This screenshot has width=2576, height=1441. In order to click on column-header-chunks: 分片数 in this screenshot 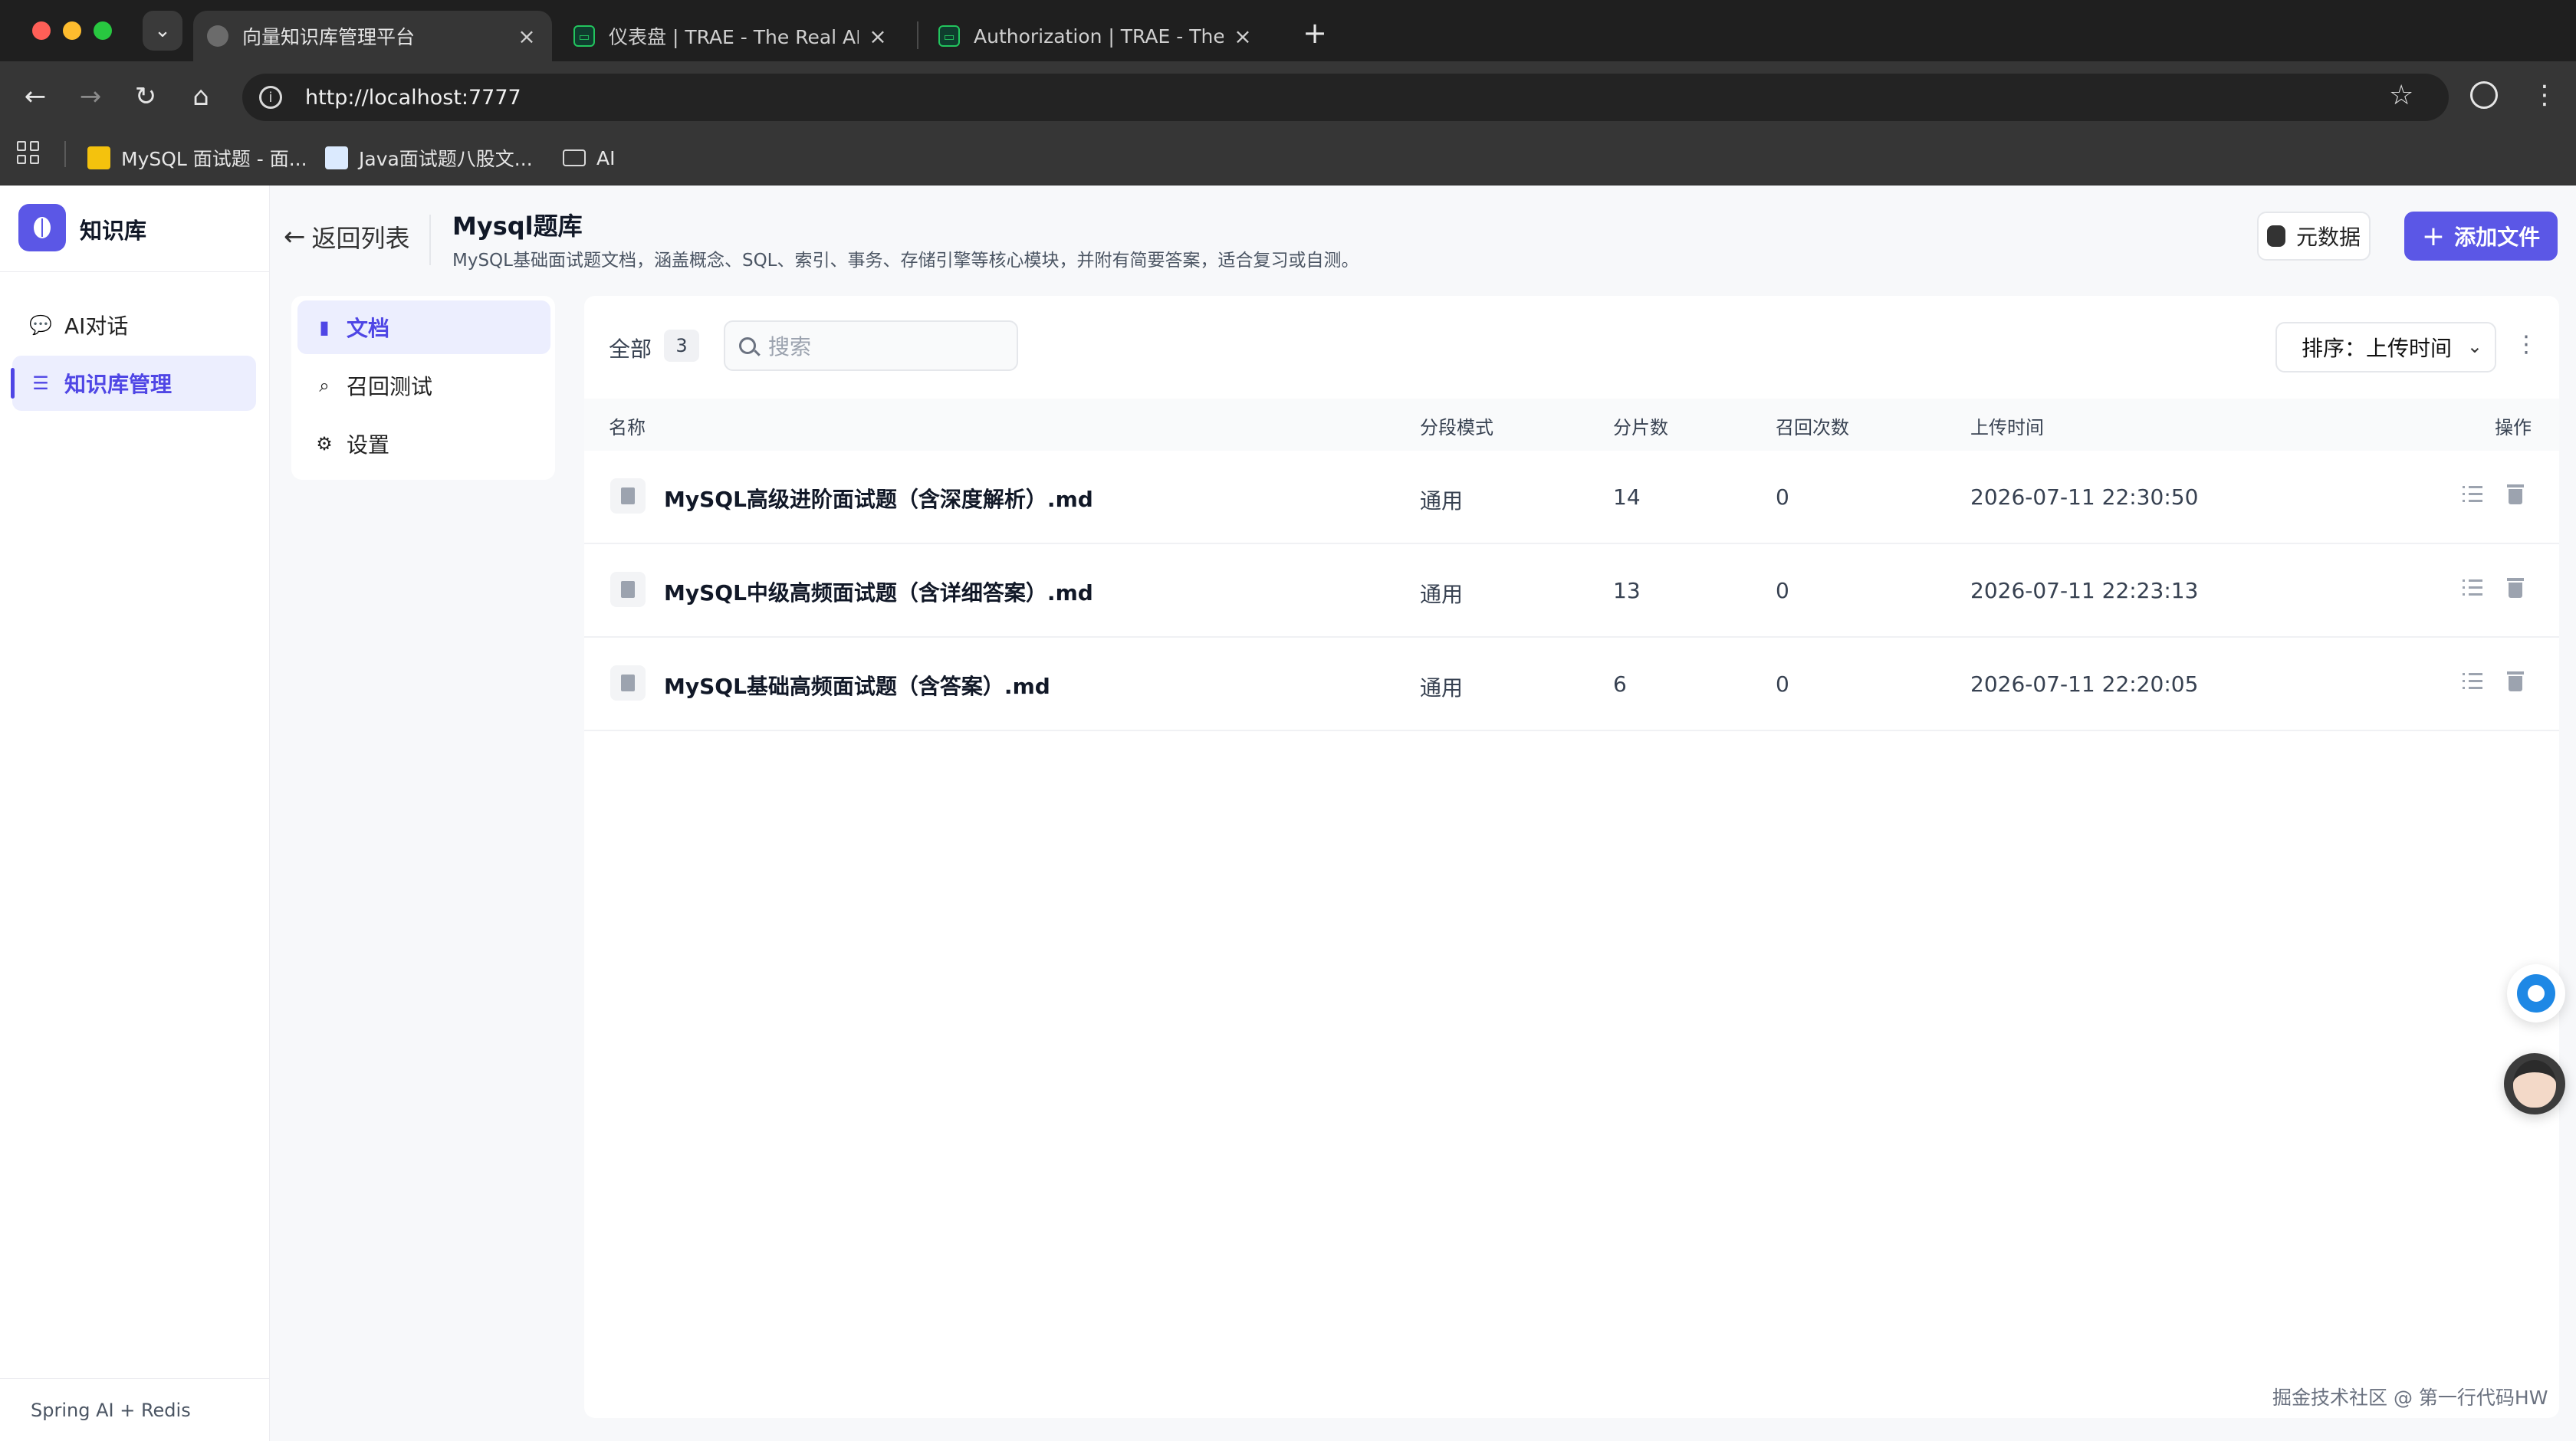, I will do `click(1640, 427)`.